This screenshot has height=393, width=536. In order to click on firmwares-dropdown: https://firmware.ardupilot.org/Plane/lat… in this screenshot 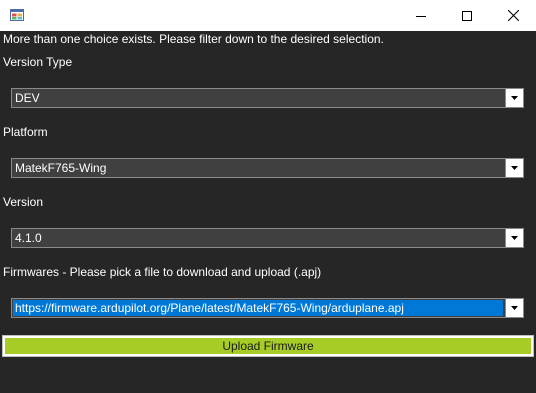, I will do `click(267, 308)`.